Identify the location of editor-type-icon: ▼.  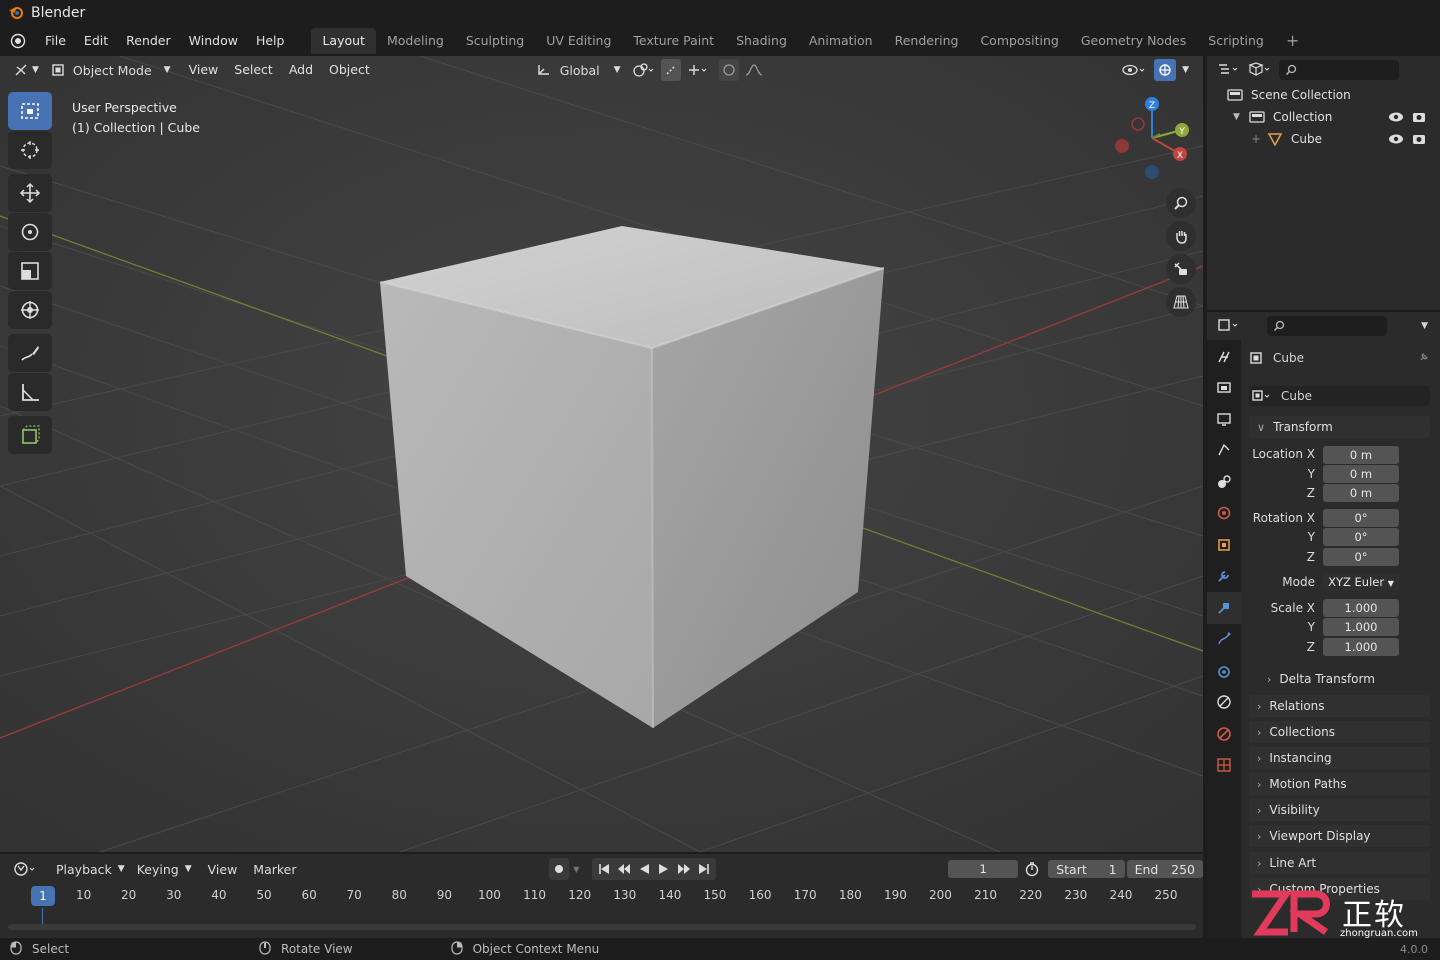
(26, 70).